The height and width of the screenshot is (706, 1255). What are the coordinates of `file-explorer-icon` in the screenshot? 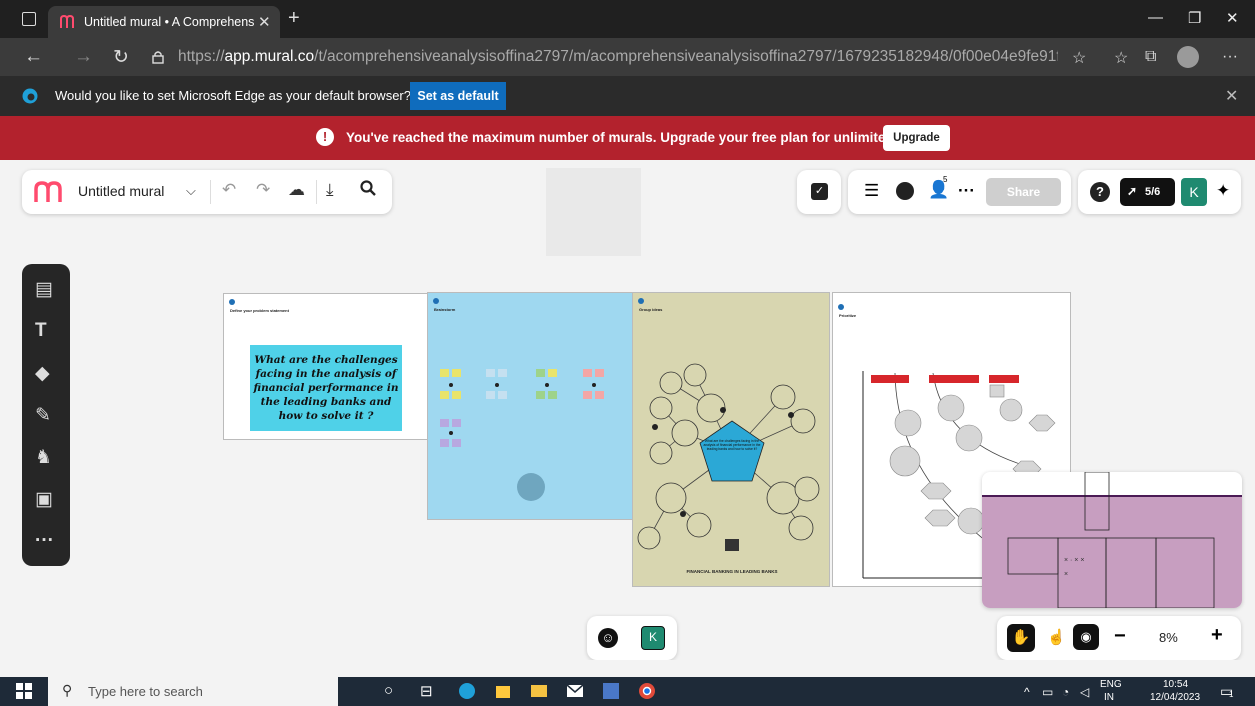 It's located at (539, 691).